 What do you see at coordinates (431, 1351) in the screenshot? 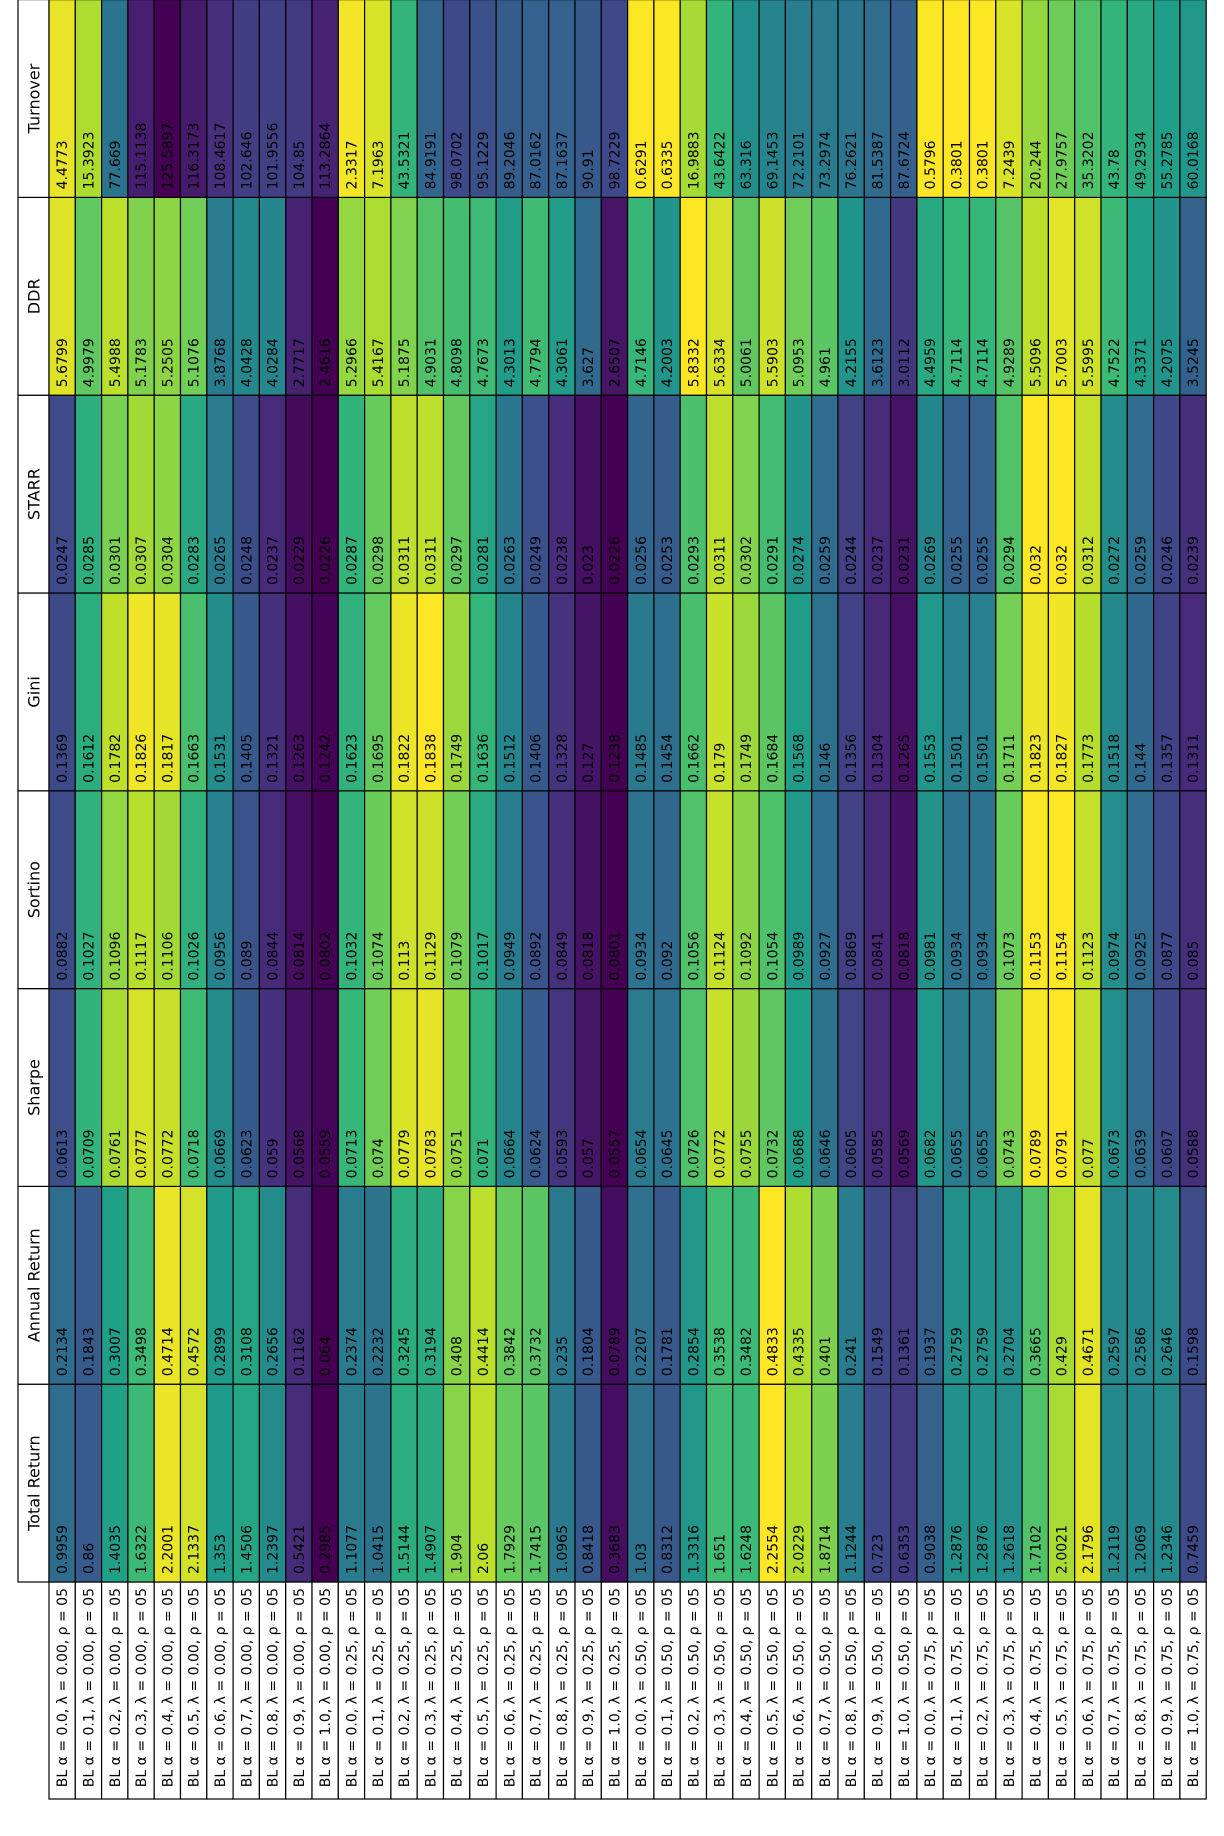
I see `cell-value: 0.3194` at bounding box center [431, 1351].